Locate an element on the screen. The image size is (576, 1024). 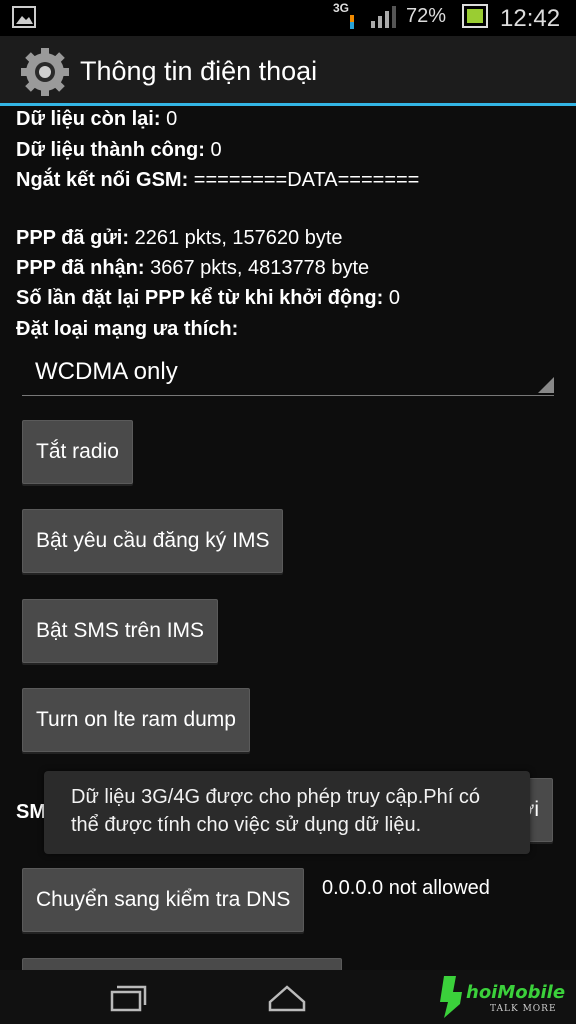
lte-ram-dump-button: Turn on lte ram dump is located at coordinates (136, 720).